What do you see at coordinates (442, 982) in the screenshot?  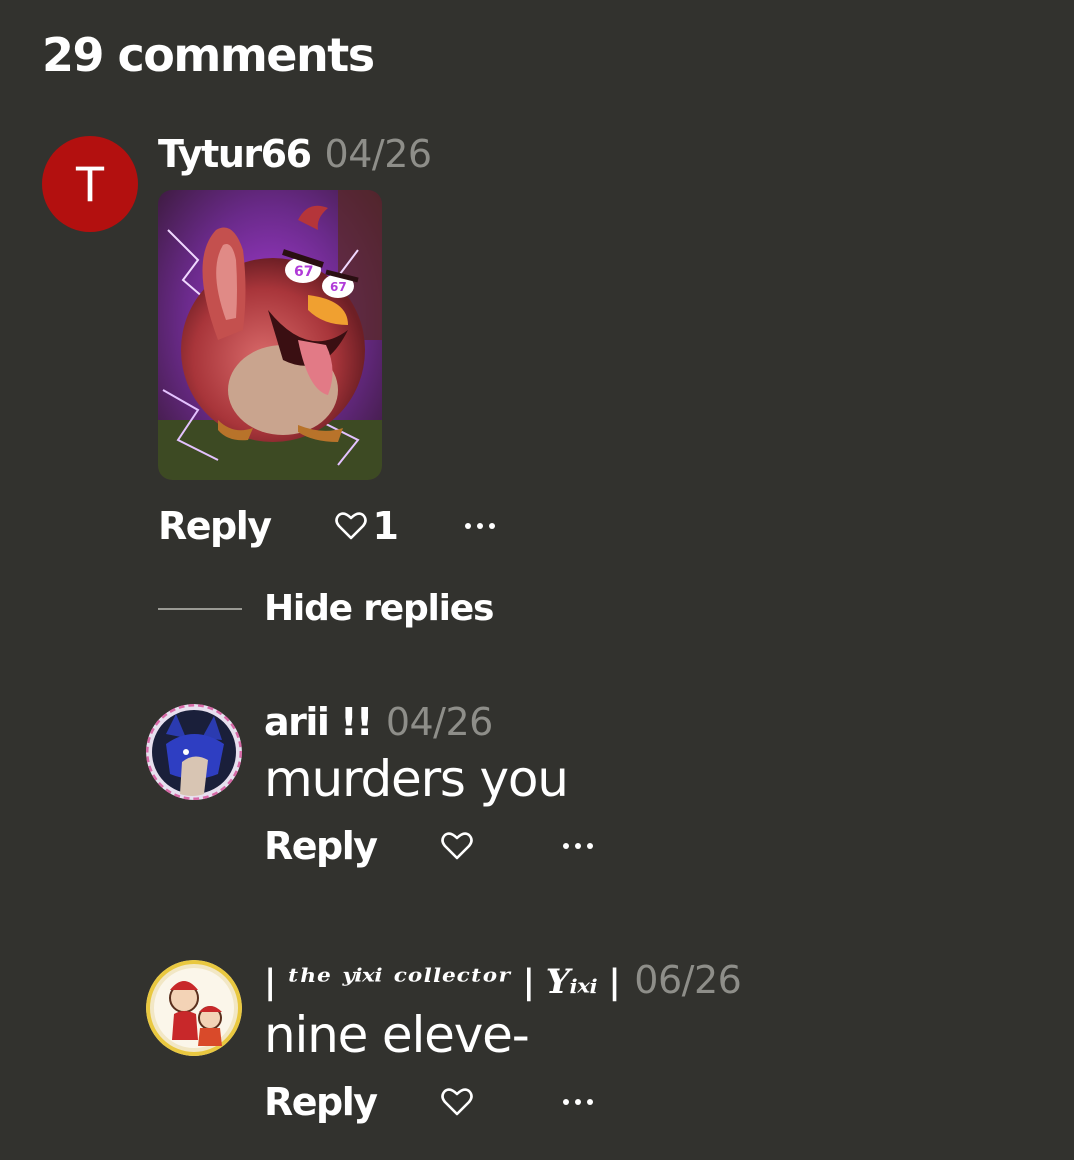 I see `reply-username: | ᵗʰᵉ ʸⁱˣⁱ ᶜᵒˡˡᵉᶜᵗᵒʳ | Yᵢₓᵢ |` at bounding box center [442, 982].